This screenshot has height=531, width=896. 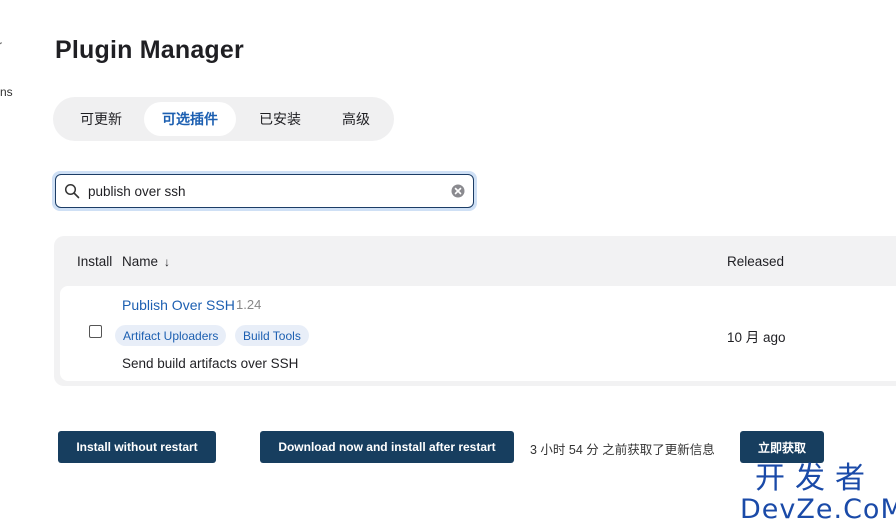 What do you see at coordinates (756, 337) in the screenshot?
I see `plugin-released: 10 月 ago` at bounding box center [756, 337].